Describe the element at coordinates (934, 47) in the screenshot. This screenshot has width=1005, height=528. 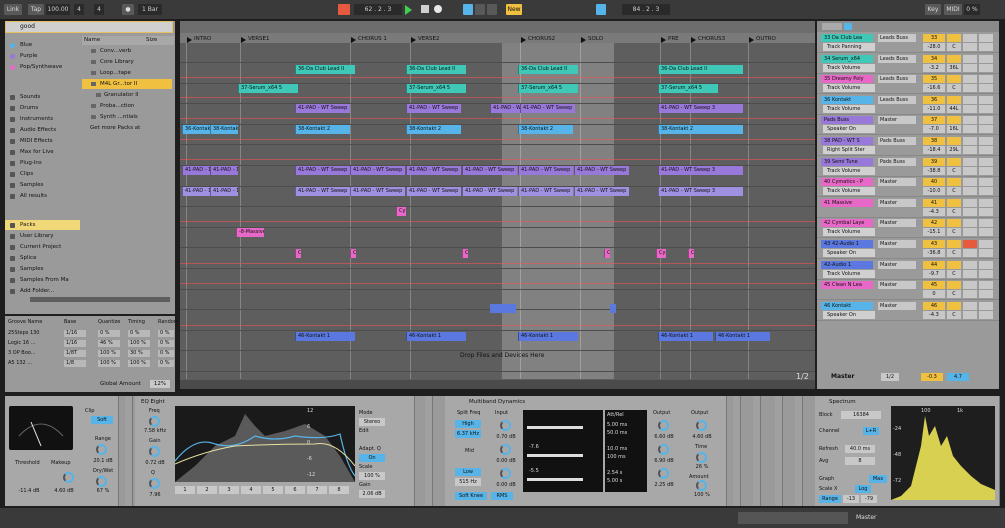
I see `track-volume: -28.0` at that location.